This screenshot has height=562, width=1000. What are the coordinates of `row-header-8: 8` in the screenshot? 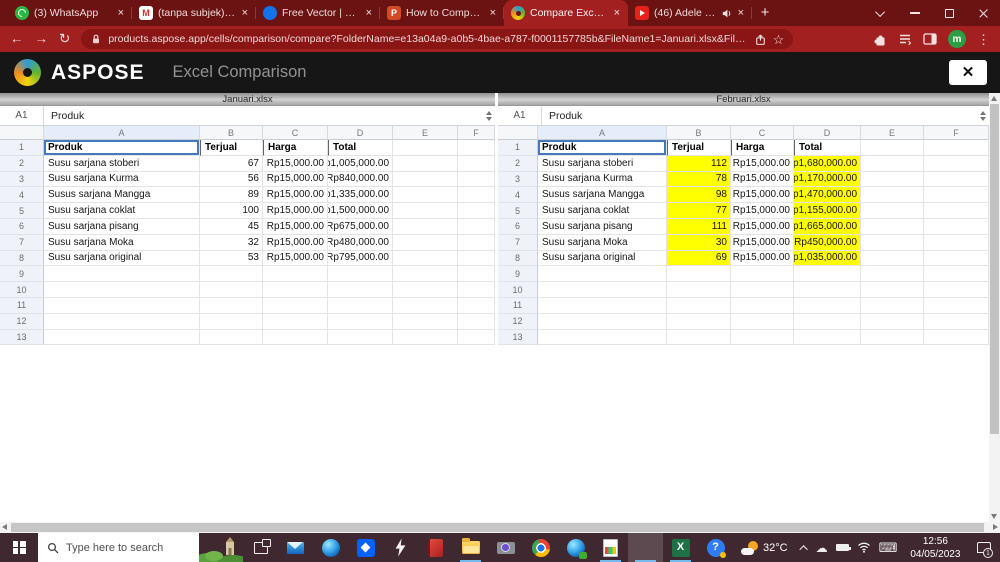 It's located at (518, 258).